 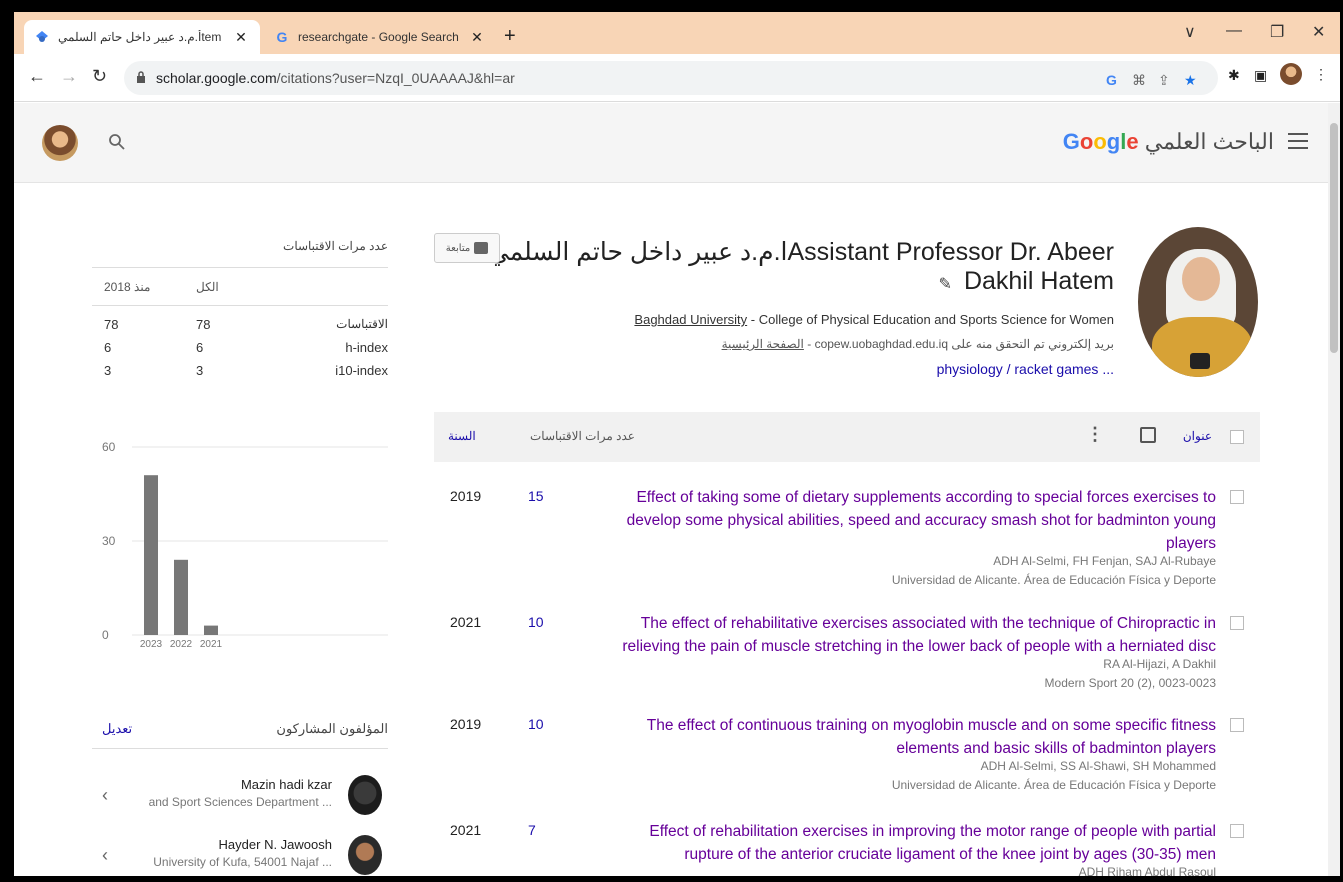 I want to click on chart-bar-2022, so click(x=181, y=597).